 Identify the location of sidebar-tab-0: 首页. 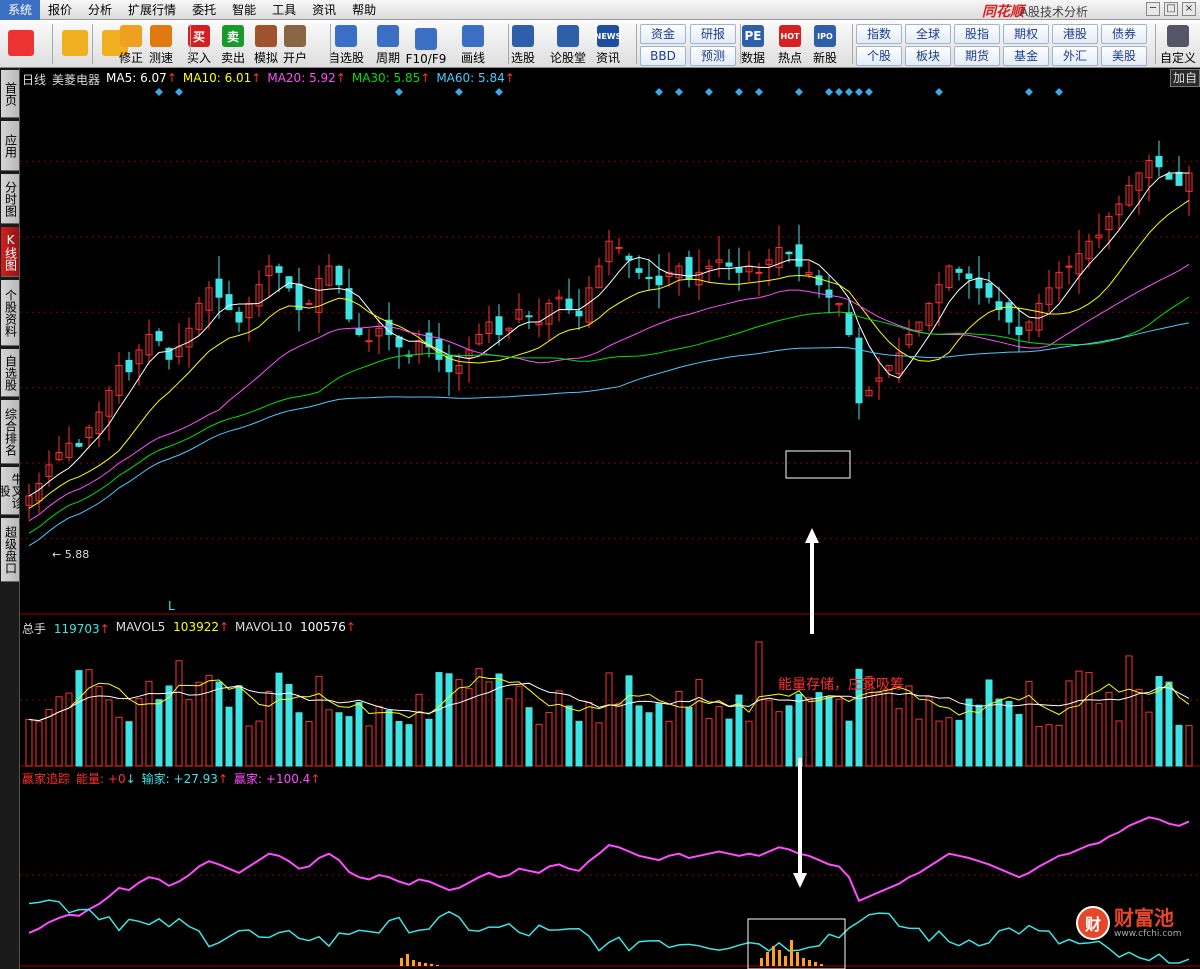
(10, 94).